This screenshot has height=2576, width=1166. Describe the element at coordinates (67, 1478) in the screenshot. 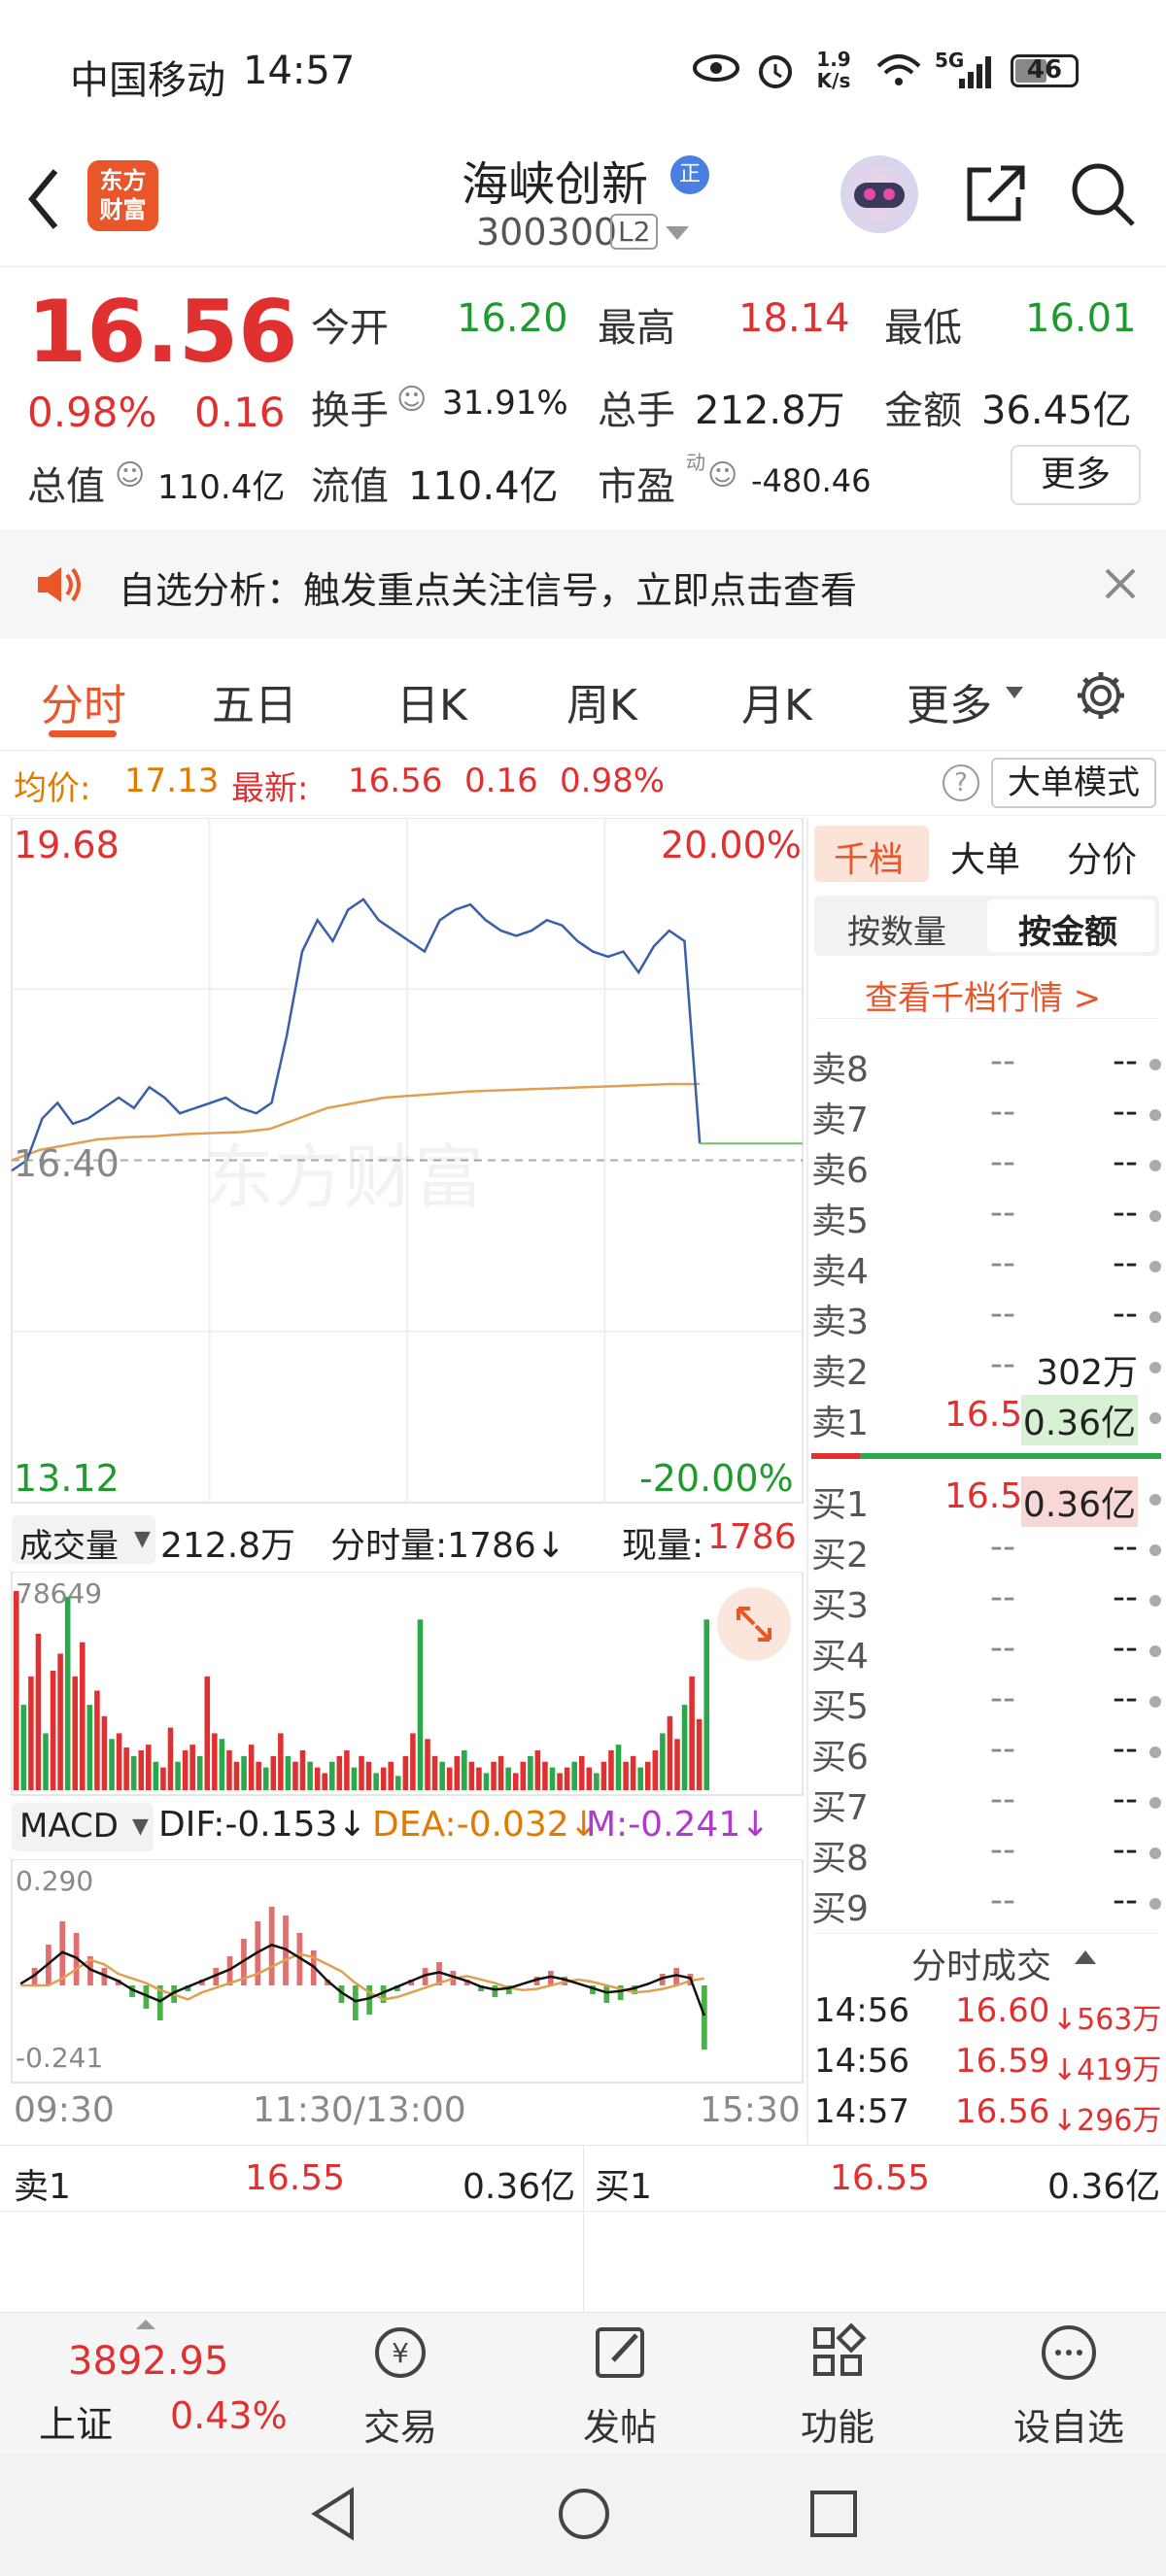

I see `y-min-label: 13.12` at that location.